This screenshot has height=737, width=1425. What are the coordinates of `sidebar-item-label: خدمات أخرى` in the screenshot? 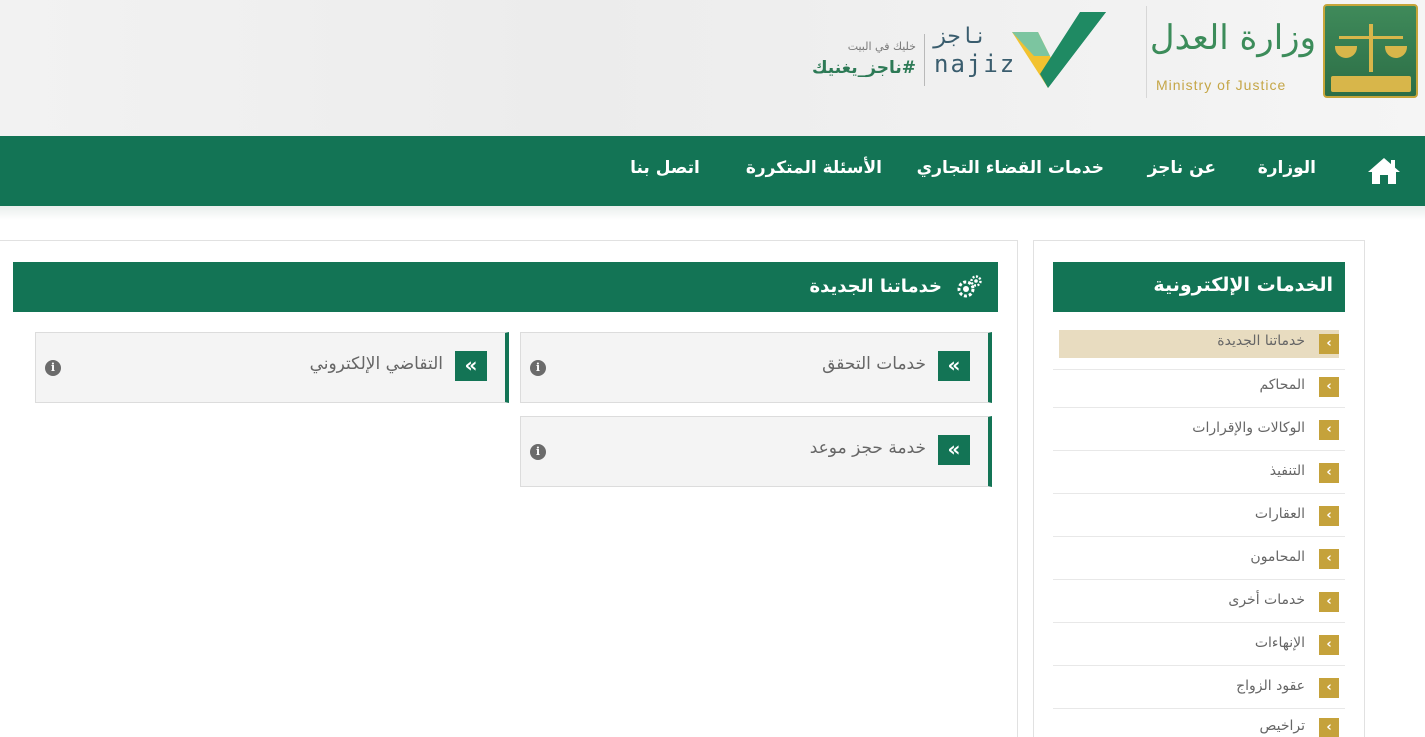 It's located at (1266, 600).